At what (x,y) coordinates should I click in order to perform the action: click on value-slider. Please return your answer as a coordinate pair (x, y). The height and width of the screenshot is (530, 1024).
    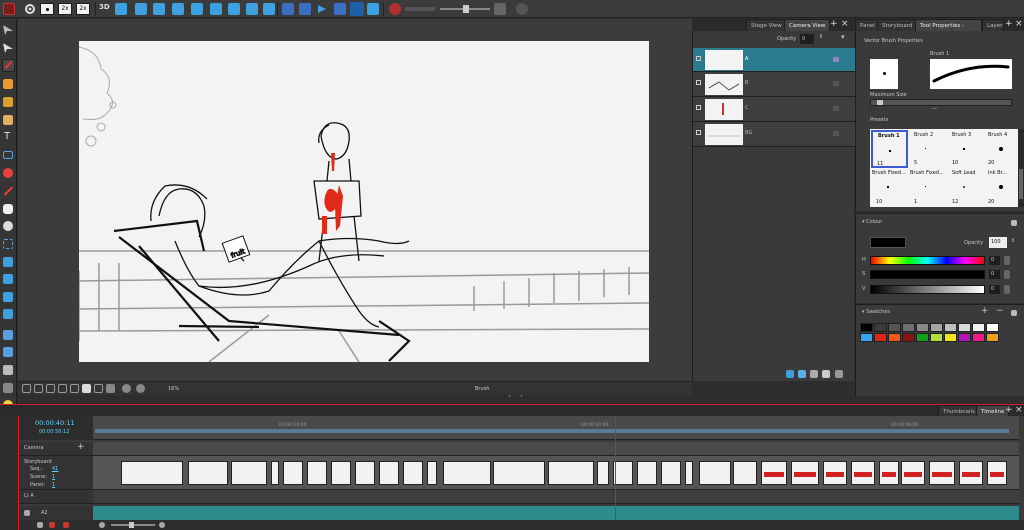
    Looking at the image, I should click on (927, 289).